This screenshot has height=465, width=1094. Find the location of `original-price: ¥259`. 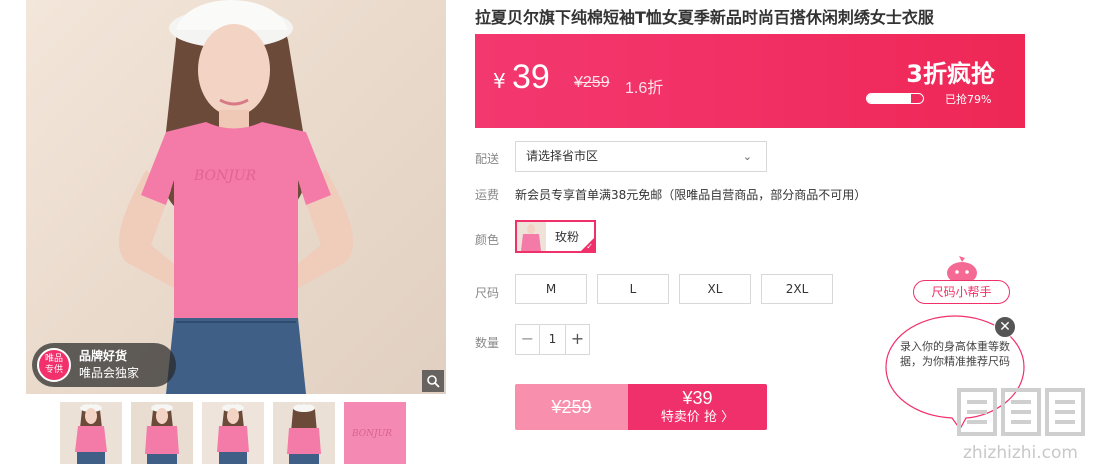

original-price: ¥259 is located at coordinates (592, 82).